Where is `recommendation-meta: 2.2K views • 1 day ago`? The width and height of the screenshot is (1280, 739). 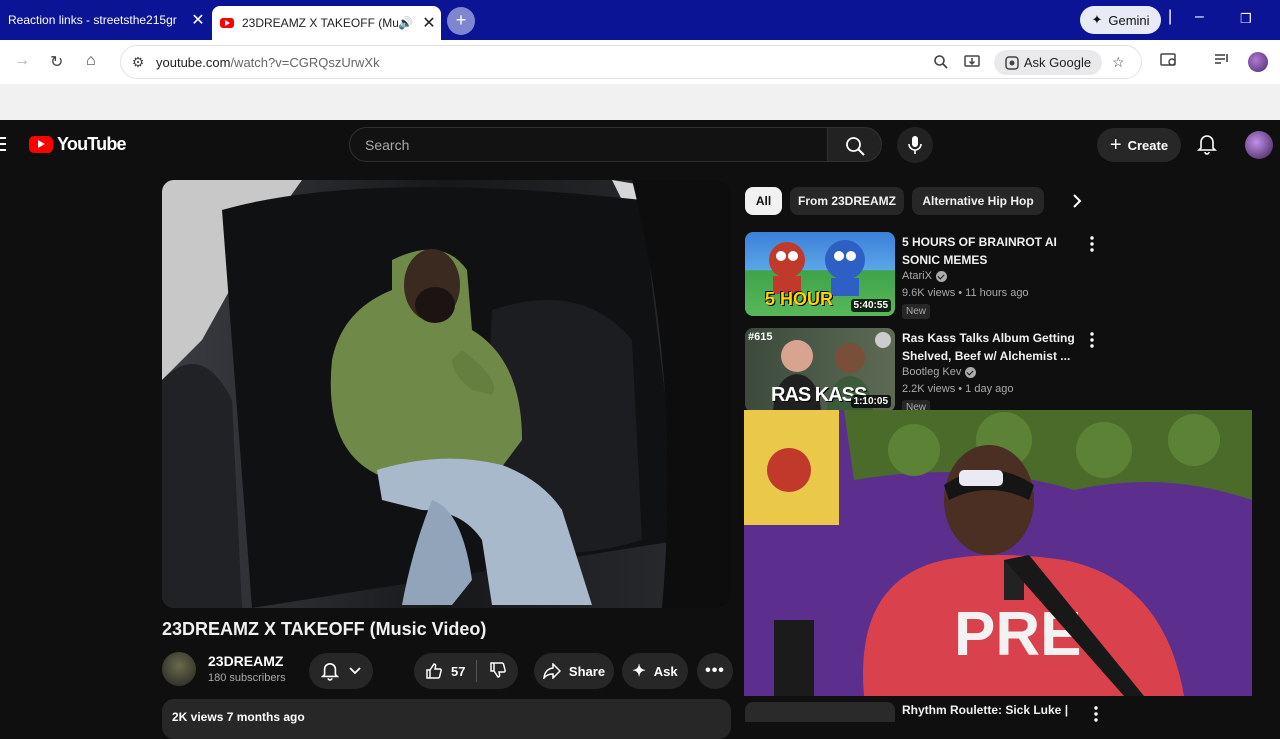 recommendation-meta: 2.2K views • 1 day ago is located at coordinates (958, 389).